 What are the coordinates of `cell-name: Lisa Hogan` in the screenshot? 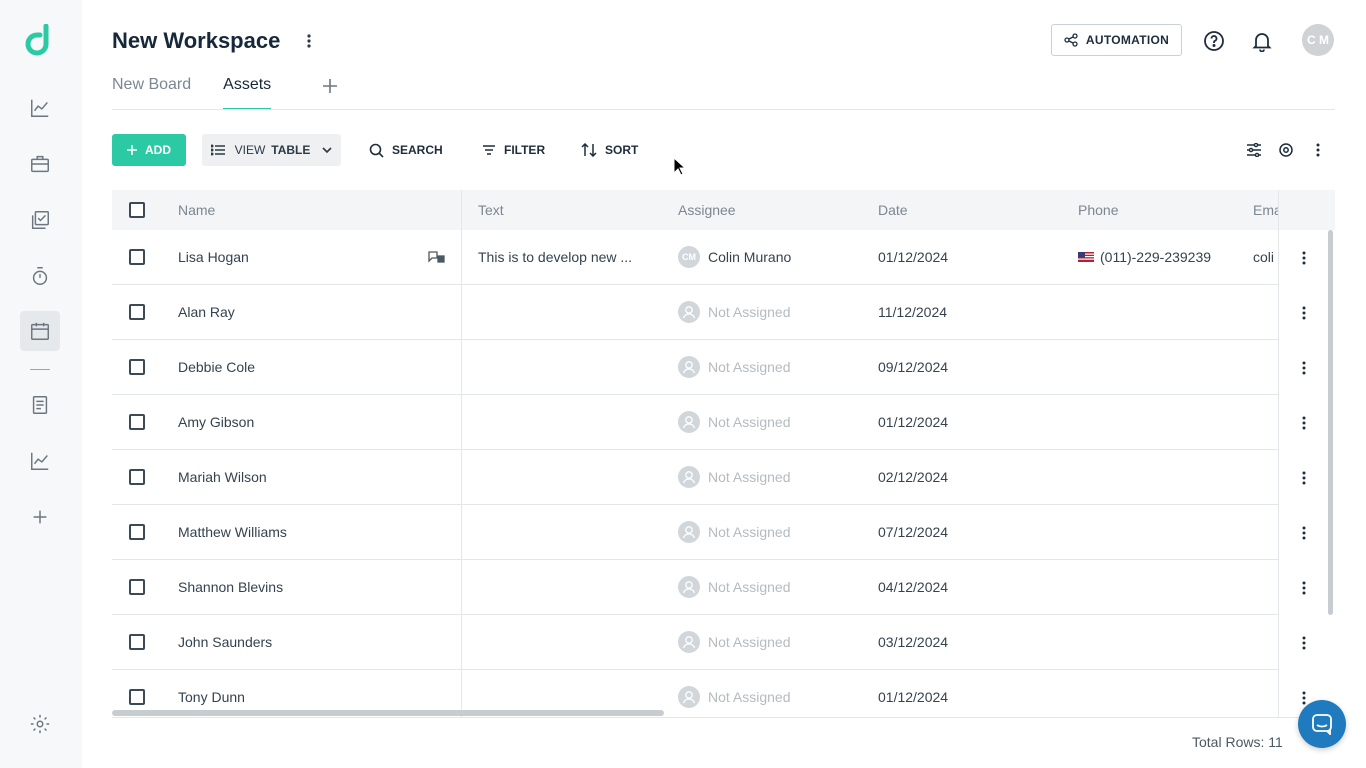 It's located at (303, 257).